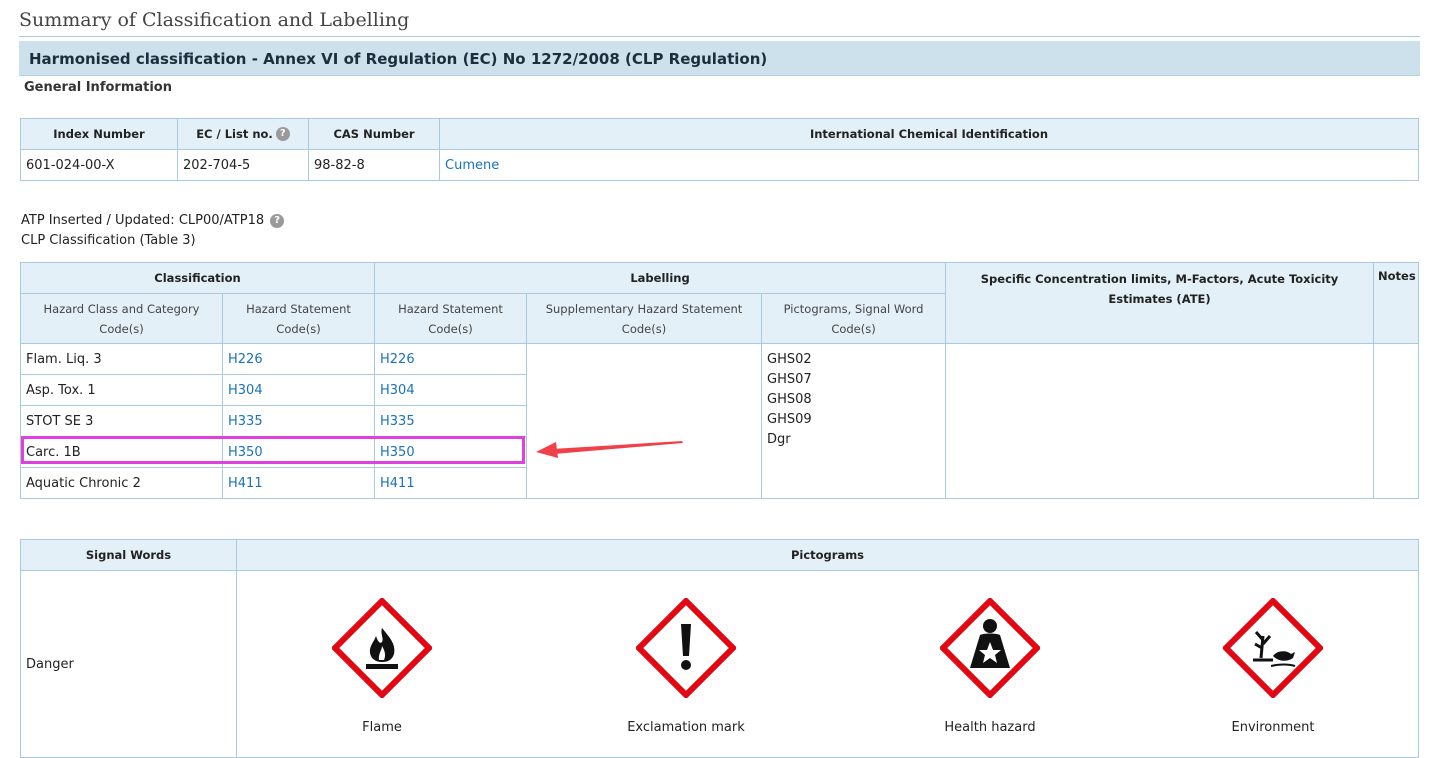 Image resolution: width=1430 pixels, height=758 pixels. I want to click on annotation-arrow, so click(609, 449).